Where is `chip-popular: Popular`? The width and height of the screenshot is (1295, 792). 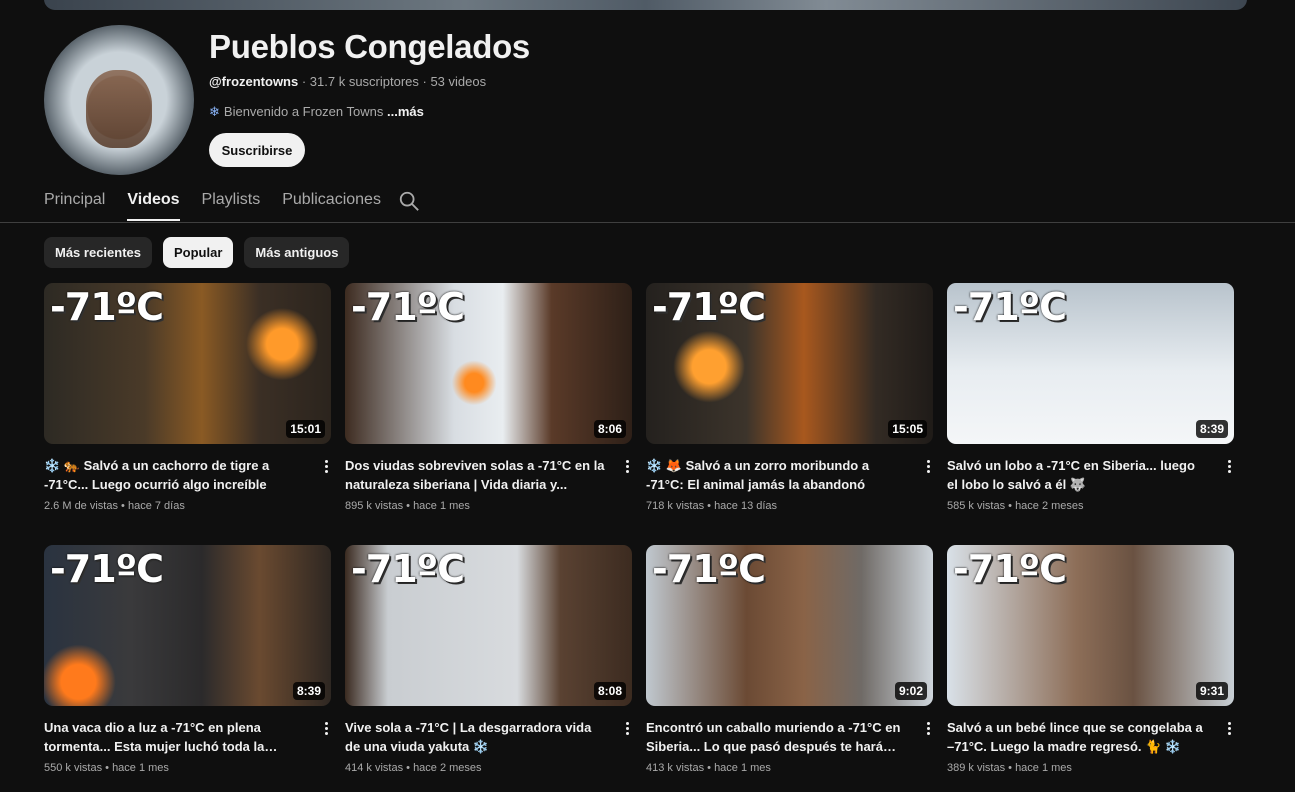
chip-popular: Popular is located at coordinates (198, 252).